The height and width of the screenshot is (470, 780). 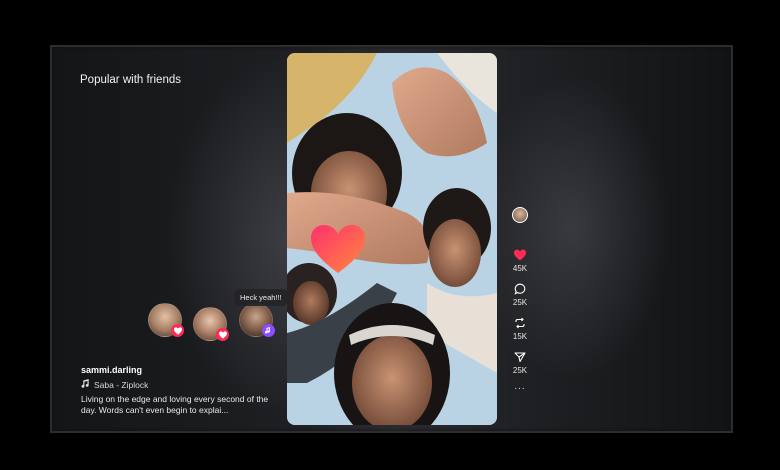 I want to click on like-button: 45K, so click(x=520, y=261).